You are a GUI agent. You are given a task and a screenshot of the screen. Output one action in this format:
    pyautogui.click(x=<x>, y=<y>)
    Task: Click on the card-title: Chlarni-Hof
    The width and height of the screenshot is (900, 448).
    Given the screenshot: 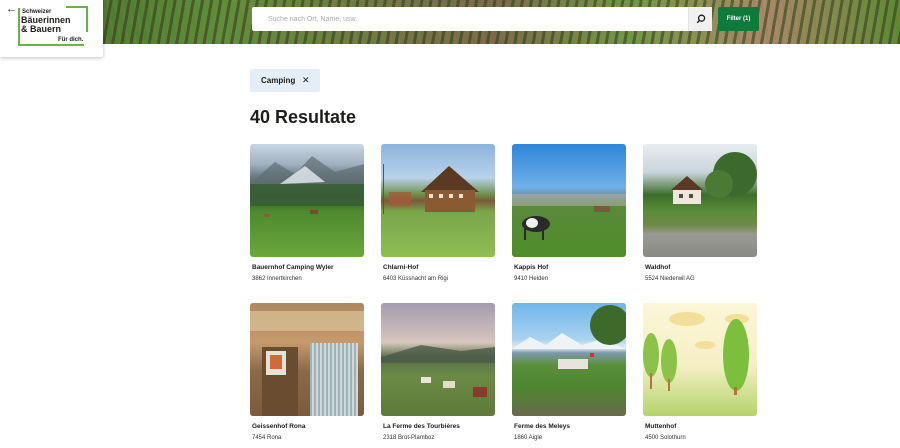 What is the action you would take?
    pyautogui.click(x=400, y=267)
    